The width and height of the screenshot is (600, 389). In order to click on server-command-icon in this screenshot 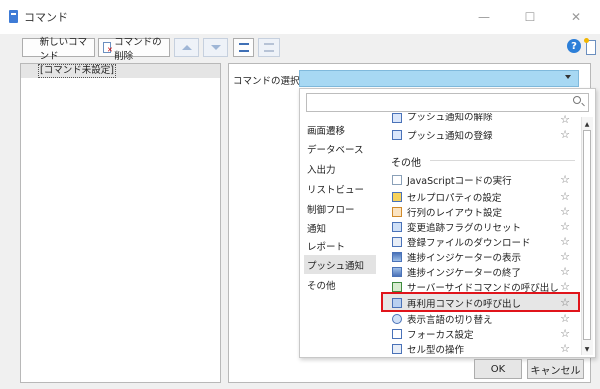, I will do `click(397, 286)`.